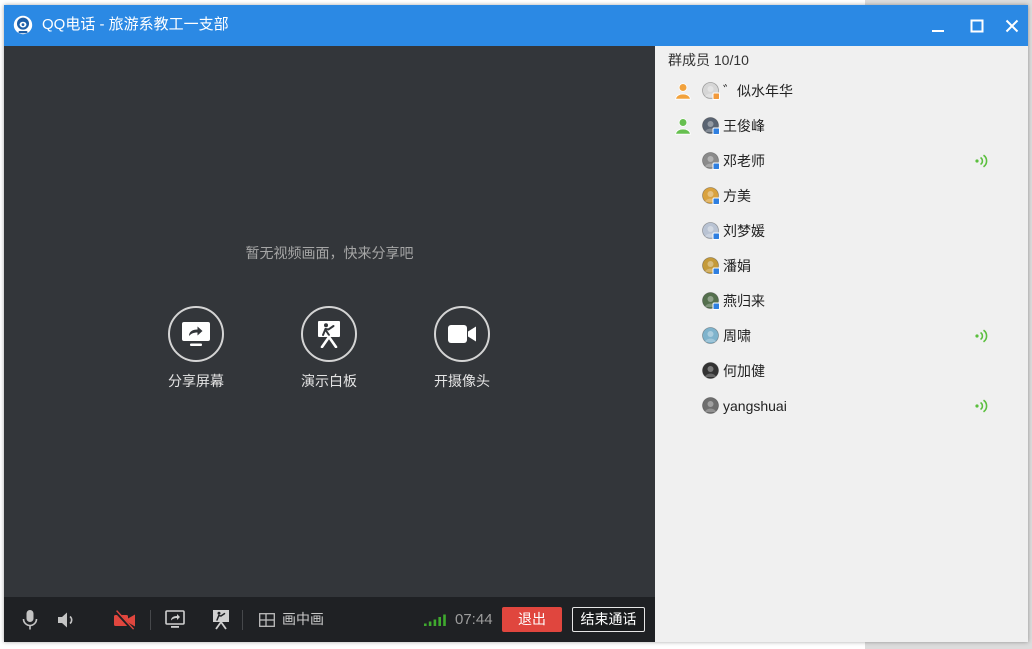 The image size is (1032, 649). What do you see at coordinates (744, 161) in the screenshot?
I see `member-name: 邓老师` at bounding box center [744, 161].